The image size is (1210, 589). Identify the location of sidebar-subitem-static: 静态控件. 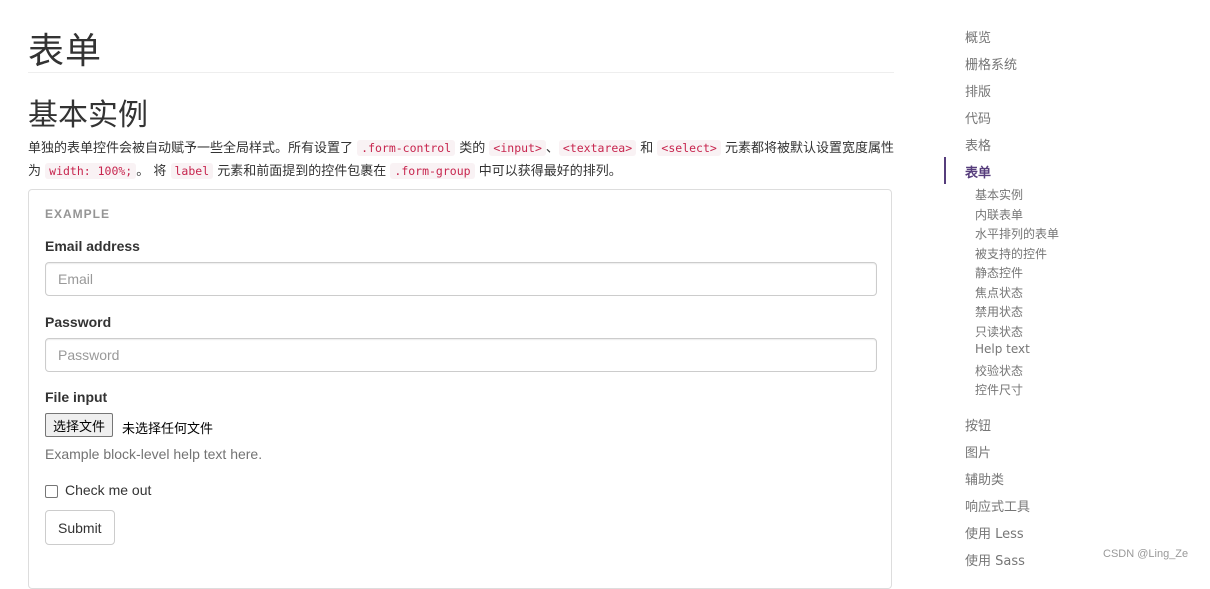
(999, 272).